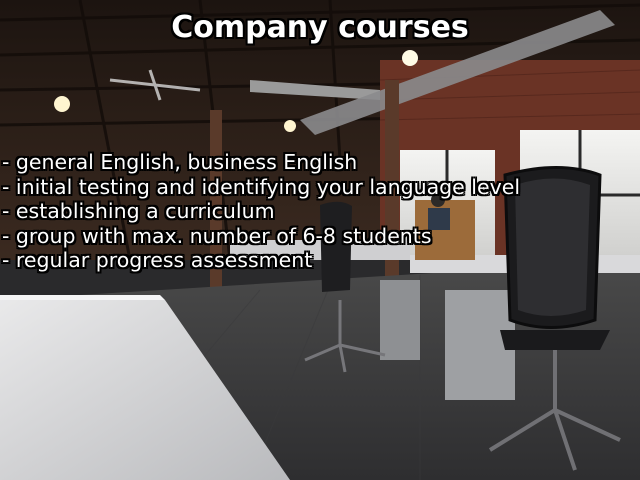 This screenshot has width=640, height=480. Describe the element at coordinates (157, 260) in the screenshot. I see `list-item: - regular progress assessment` at that location.